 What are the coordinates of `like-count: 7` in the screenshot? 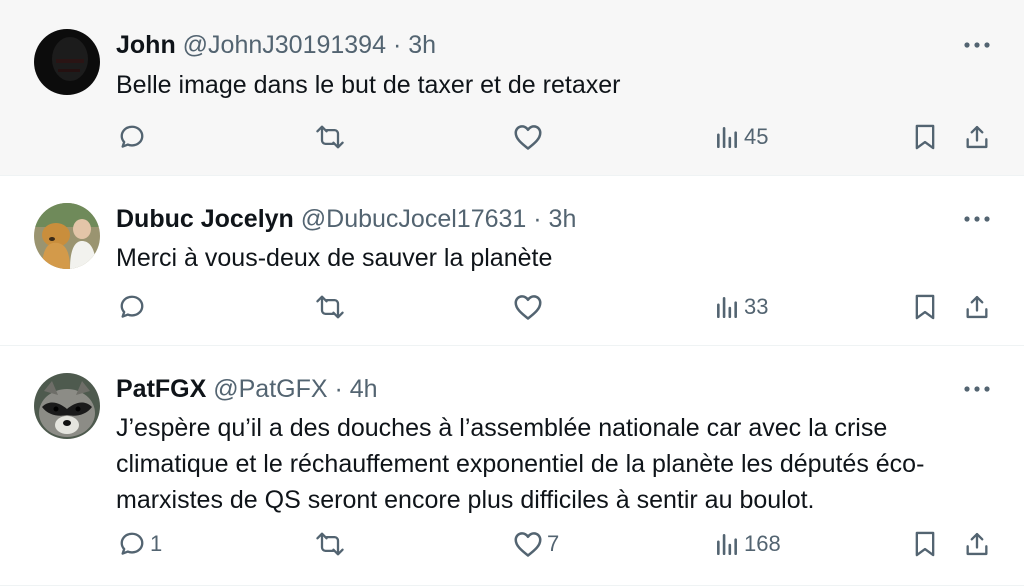 It's located at (553, 543).